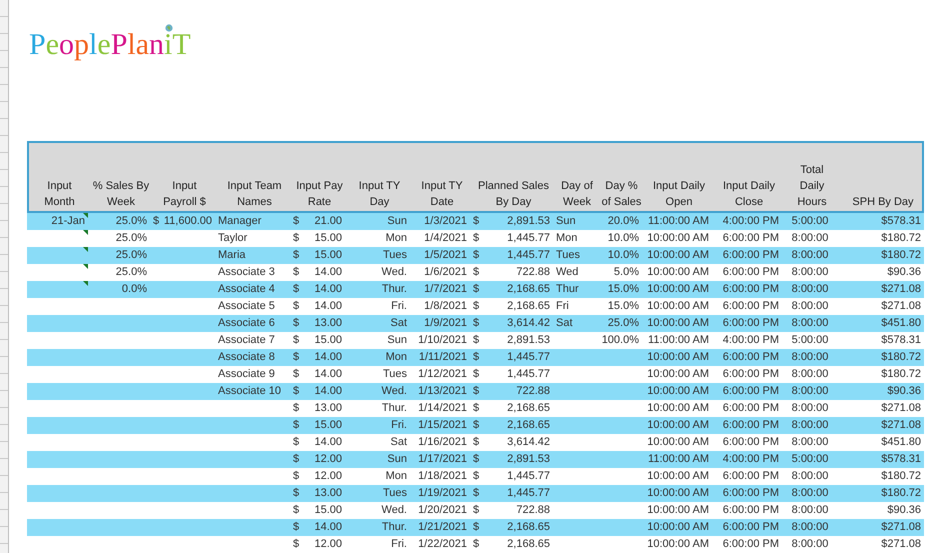 The width and height of the screenshot is (934, 553). Describe the element at coordinates (679, 194) in the screenshot. I see `column-header: Input Daily Open` at that location.